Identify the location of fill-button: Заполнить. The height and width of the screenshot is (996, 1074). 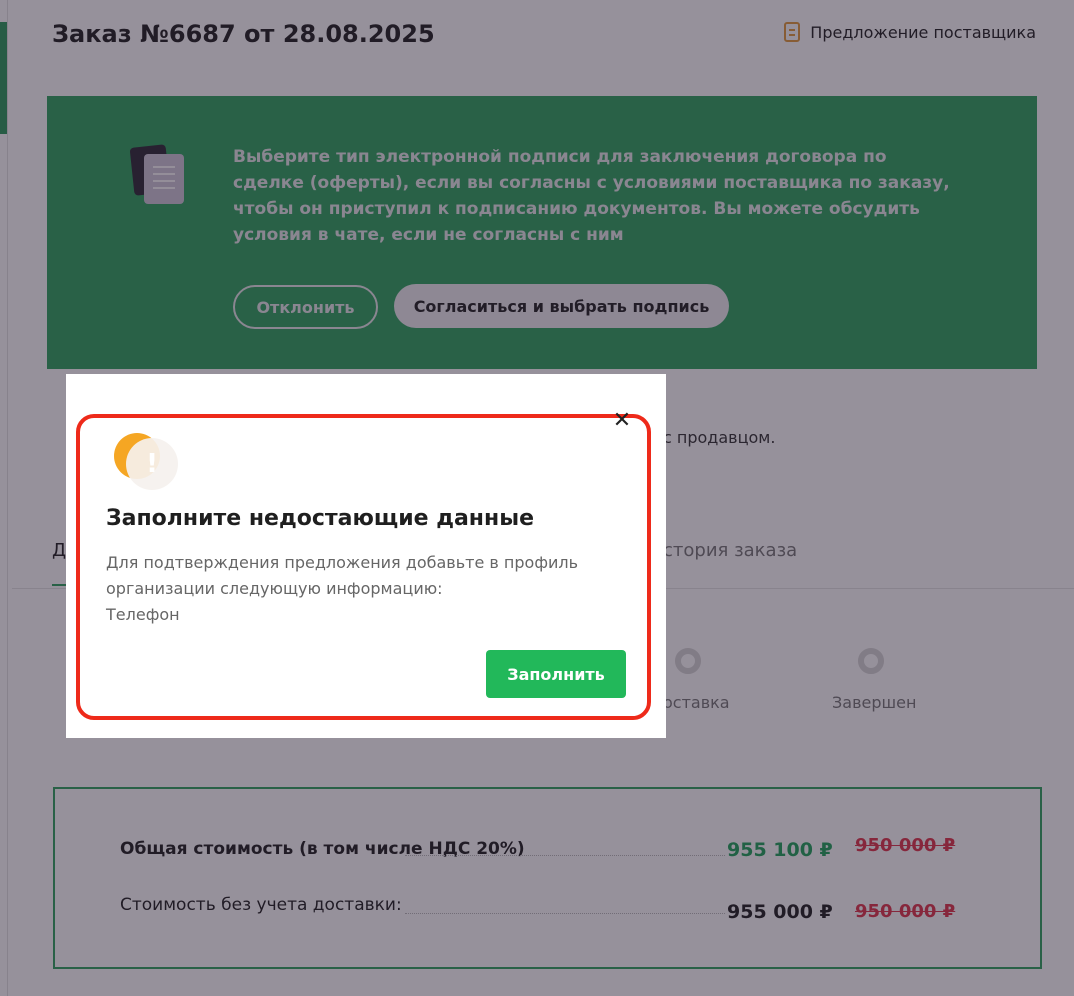
(556, 674).